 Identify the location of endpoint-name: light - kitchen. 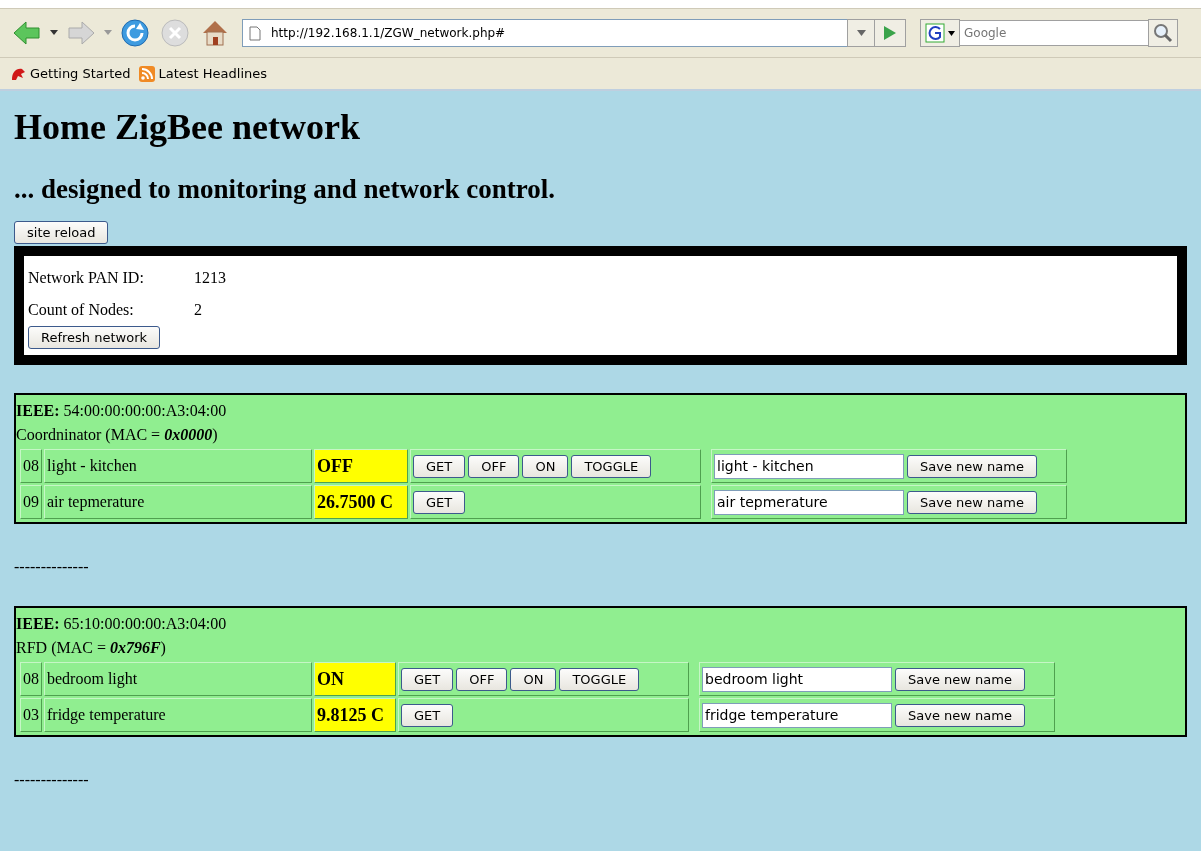
(178, 466).